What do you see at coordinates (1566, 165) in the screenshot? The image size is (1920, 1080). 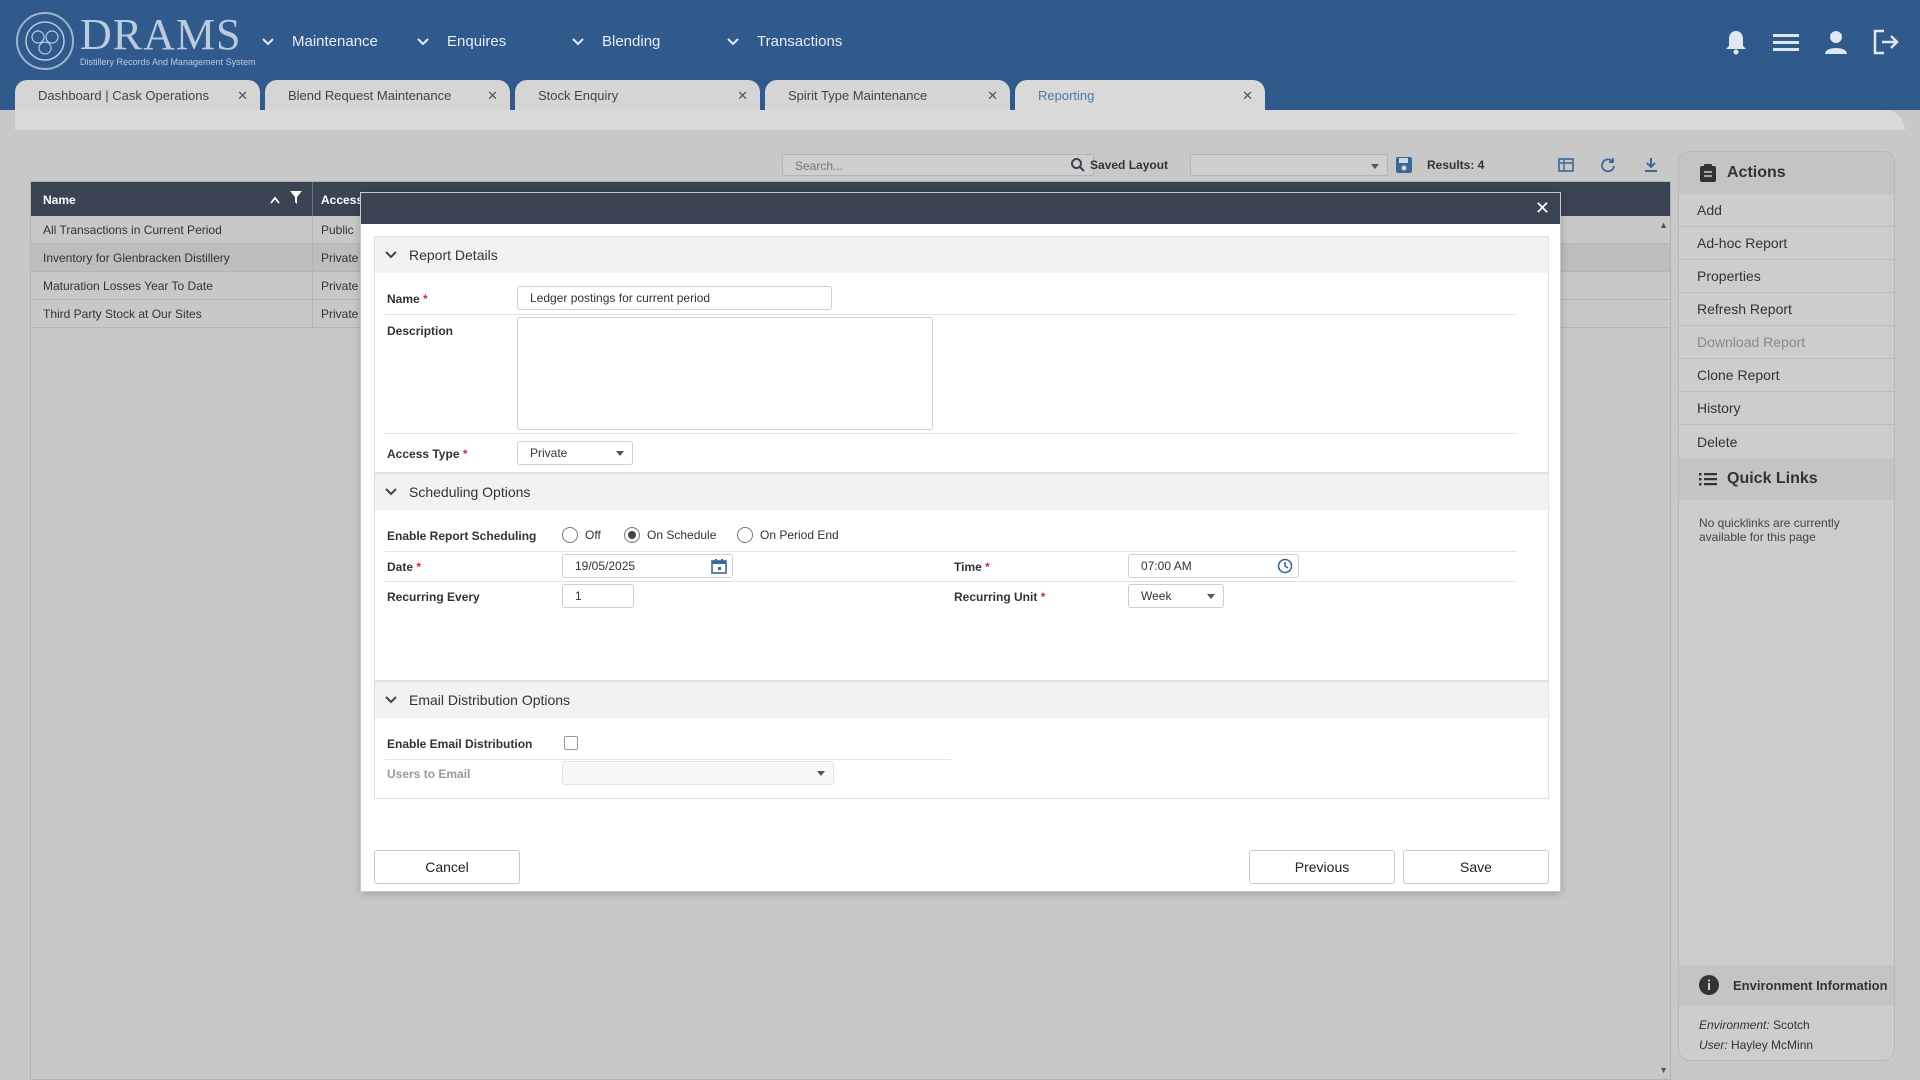 I see `table-layout-icon` at bounding box center [1566, 165].